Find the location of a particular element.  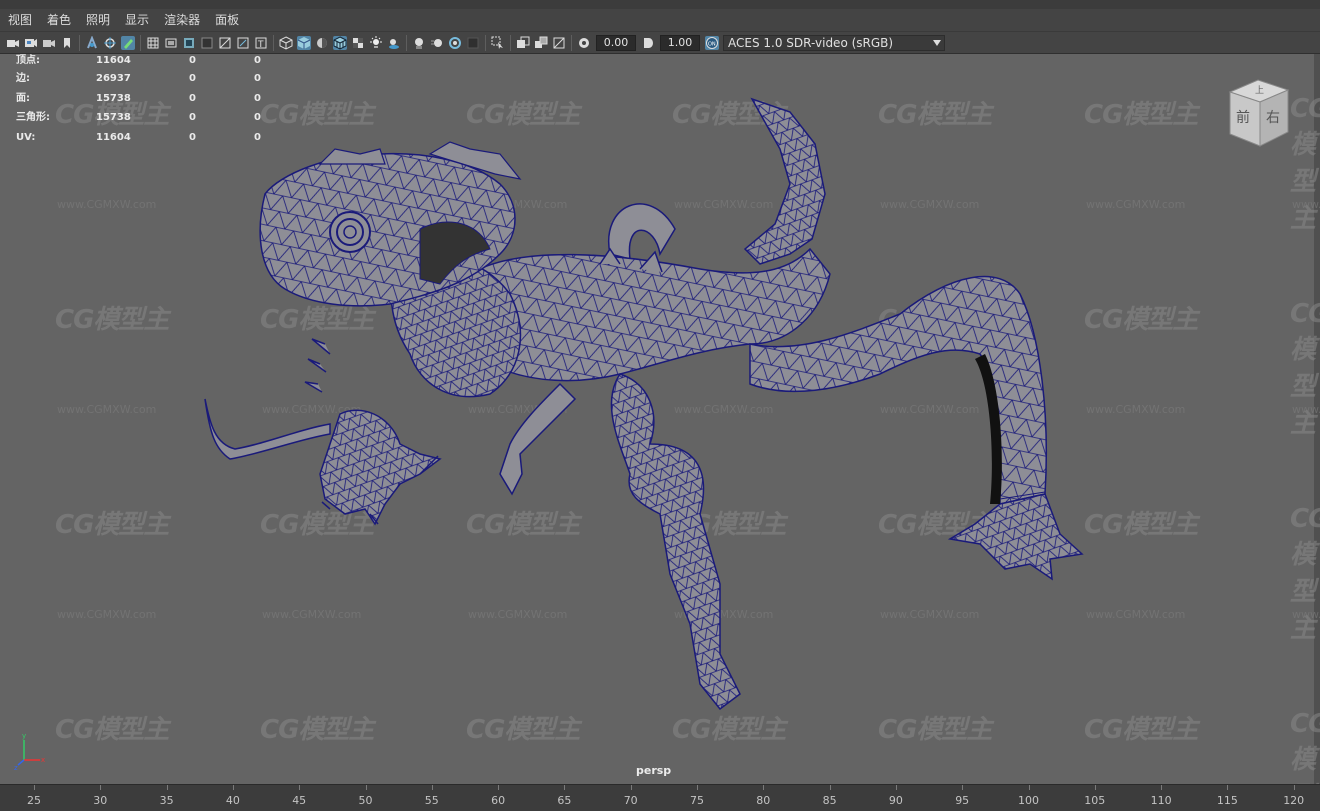

axis-y-label: y is located at coordinates (24, 736).